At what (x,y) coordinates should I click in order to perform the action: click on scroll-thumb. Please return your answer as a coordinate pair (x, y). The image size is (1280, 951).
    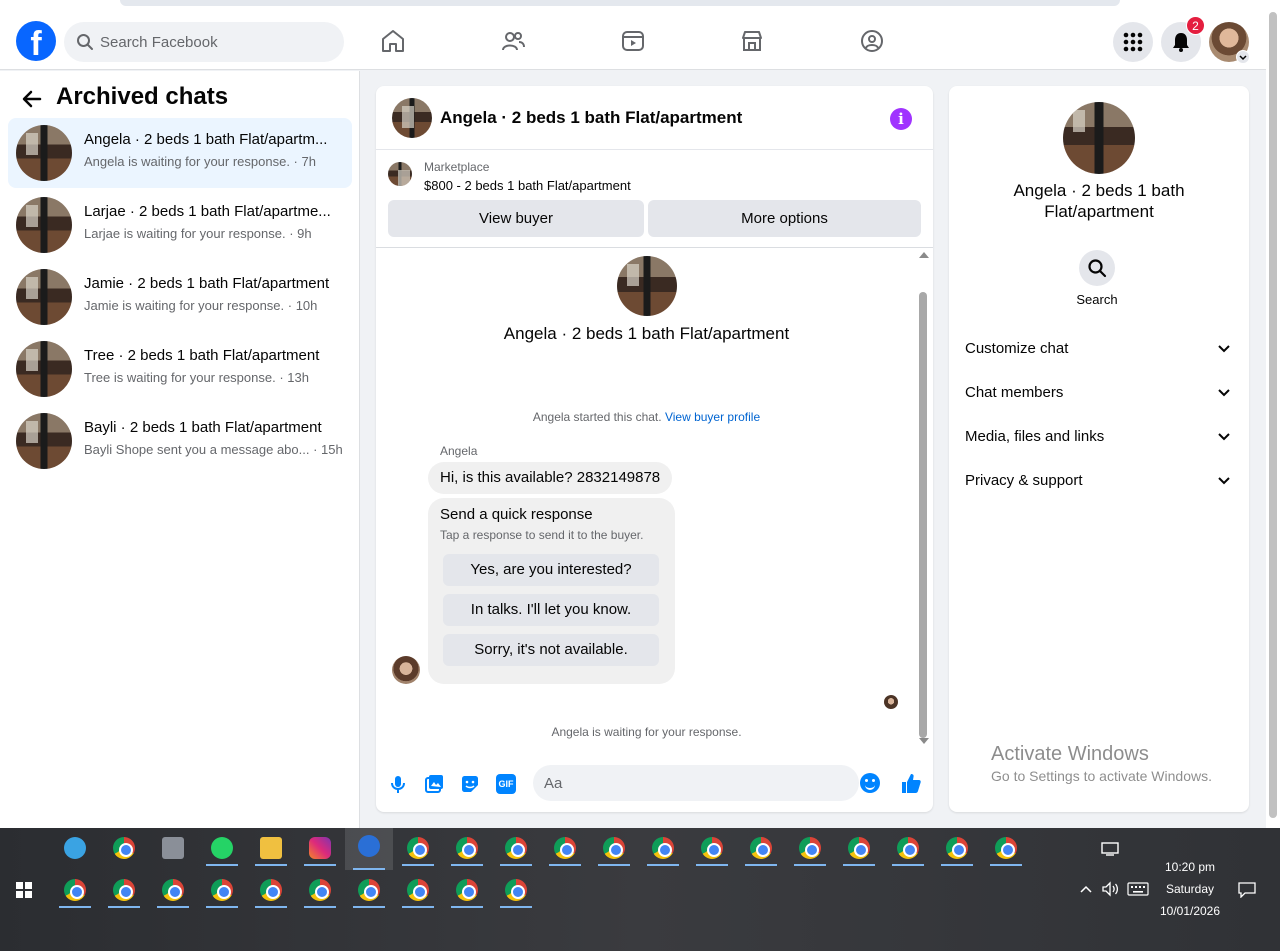
    Looking at the image, I should click on (923, 515).